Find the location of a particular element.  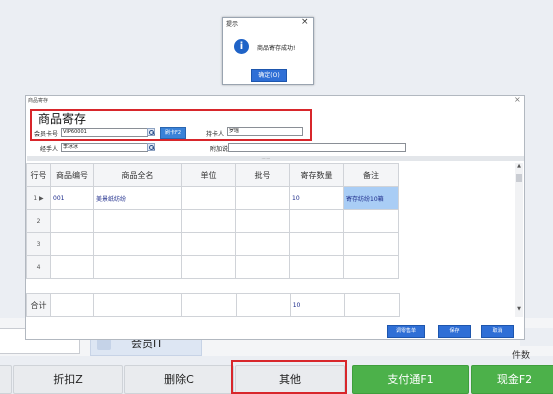

prompt-close-icon: × is located at coordinates (305, 22).